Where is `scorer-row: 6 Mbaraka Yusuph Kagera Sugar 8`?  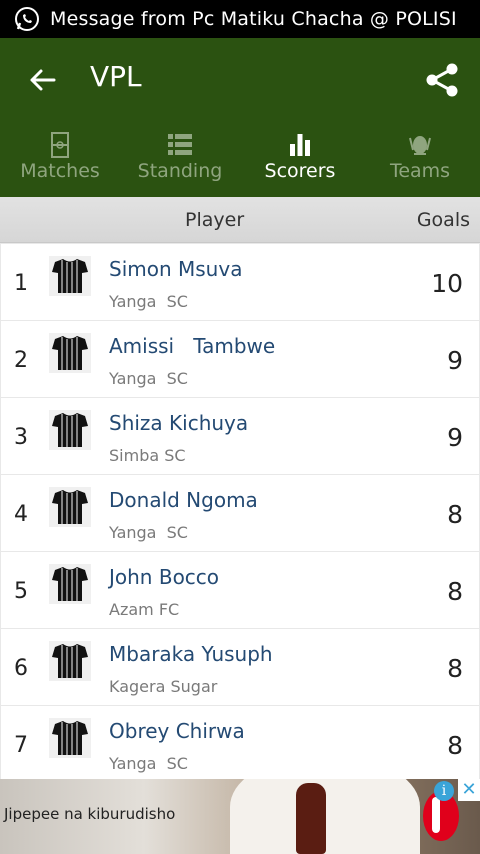
scorer-row: 6 Mbaraka Yusuph Kagera Sugar 8 is located at coordinates (240, 667).